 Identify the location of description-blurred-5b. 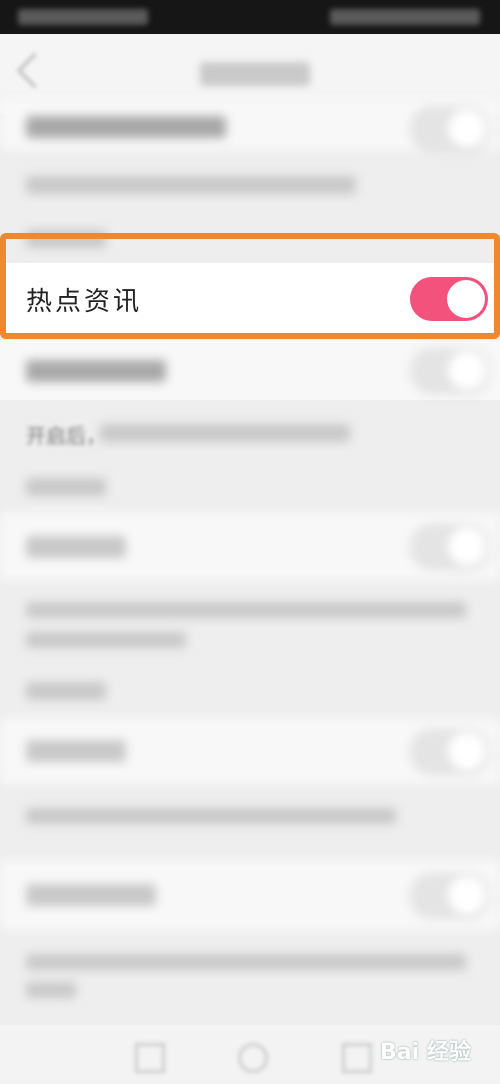
(51, 990).